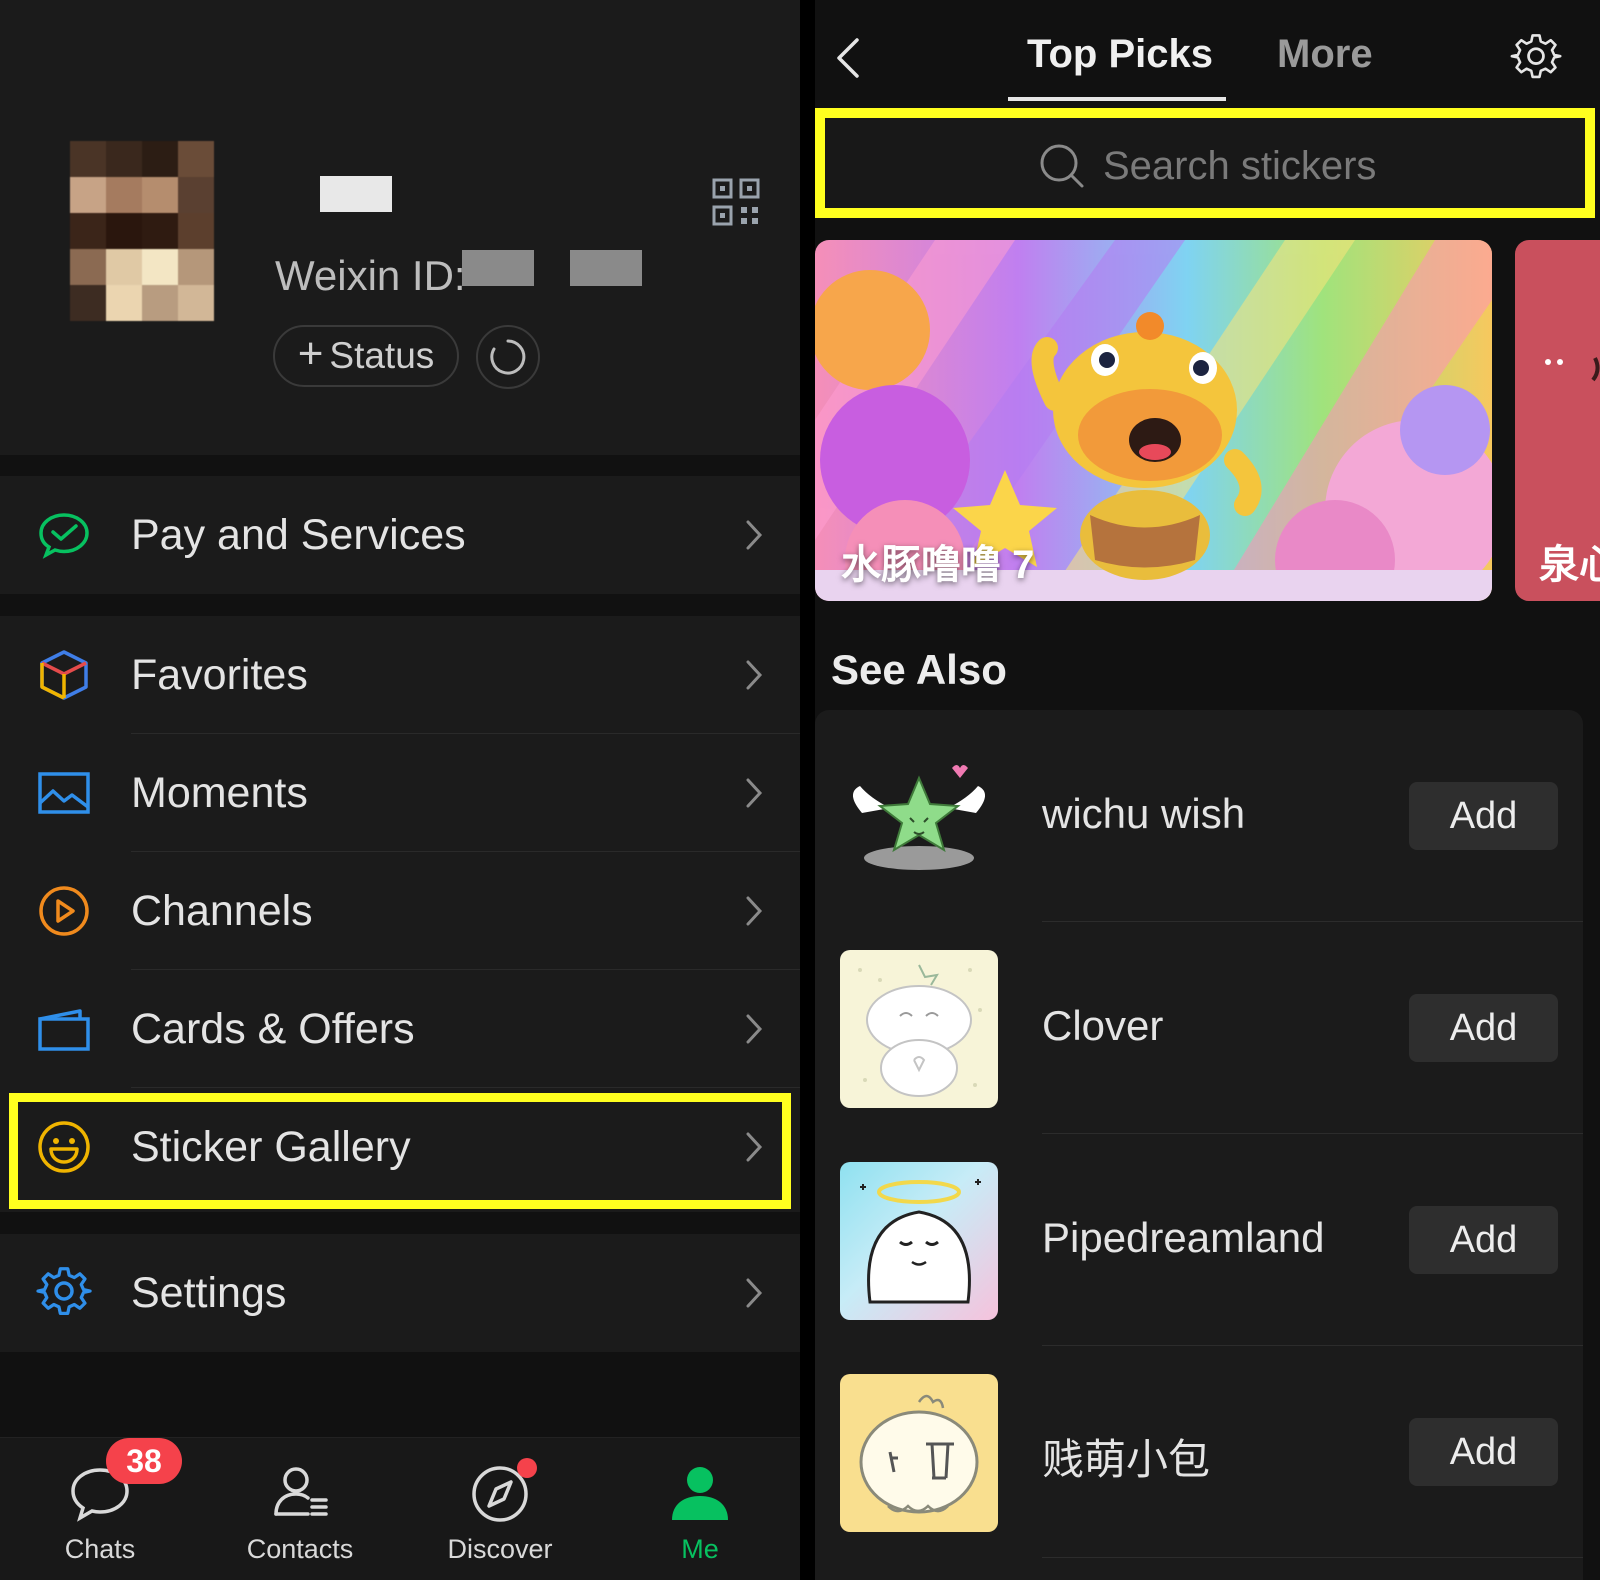  What do you see at coordinates (64, 675) in the screenshot?
I see `favorites-cube-icon` at bounding box center [64, 675].